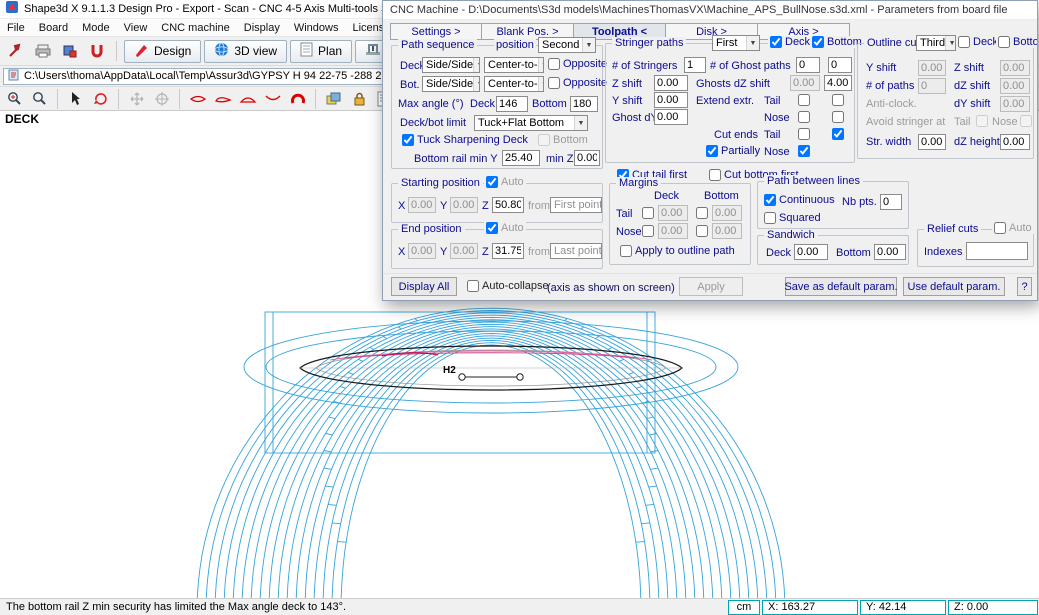 The height and width of the screenshot is (615, 1039). What do you see at coordinates (776, 42) in the screenshot?
I see `stringer-deck-checkbox-input` at bounding box center [776, 42].